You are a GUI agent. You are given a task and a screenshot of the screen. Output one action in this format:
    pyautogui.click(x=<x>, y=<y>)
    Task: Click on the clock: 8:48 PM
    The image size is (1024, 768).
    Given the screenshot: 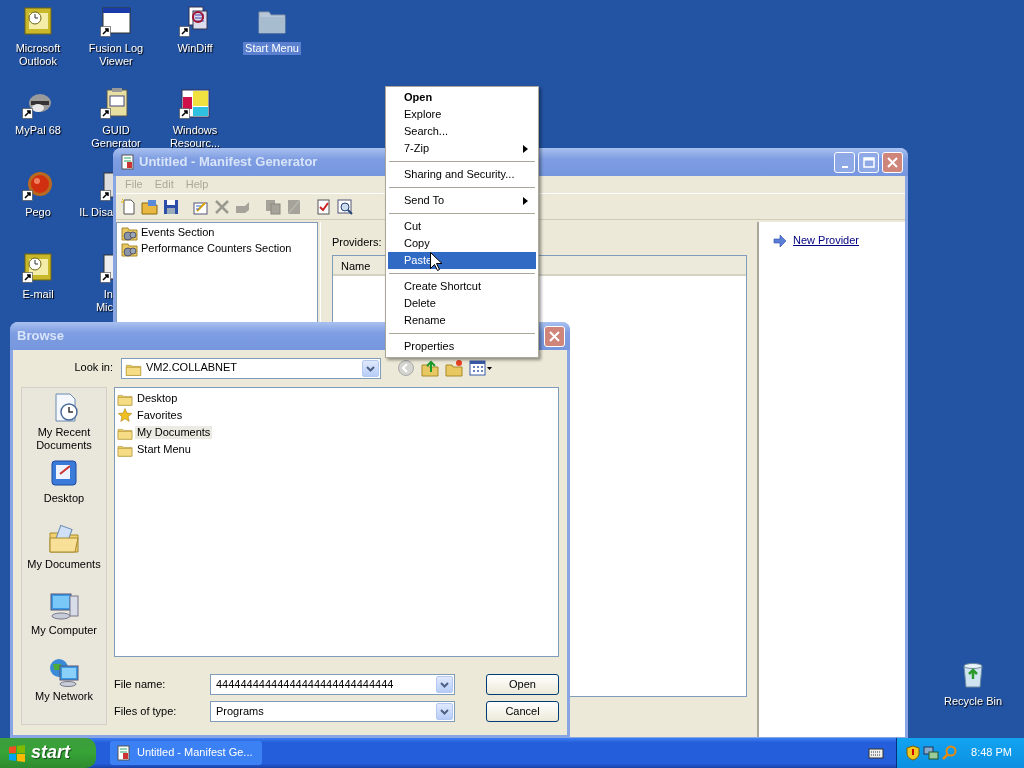 What is the action you would take?
    pyautogui.click(x=991, y=753)
    